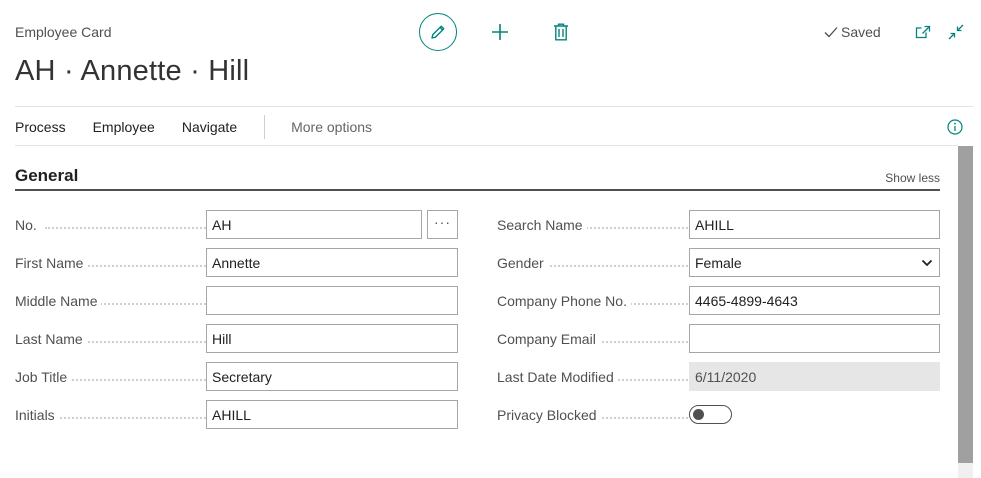  Describe the element at coordinates (557, 377) in the screenshot. I see `field-label: Last Date Modified` at that location.